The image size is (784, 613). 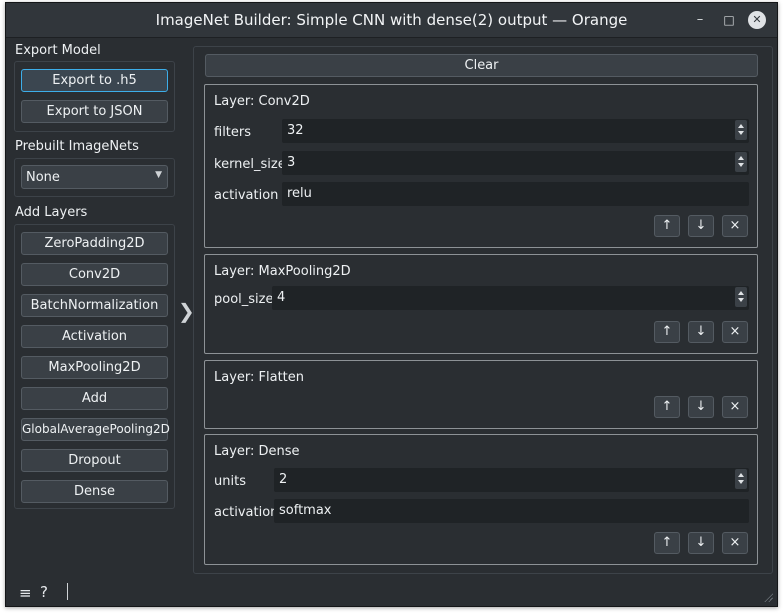 I want to click on layer-title: Layer: Dense, so click(x=257, y=451).